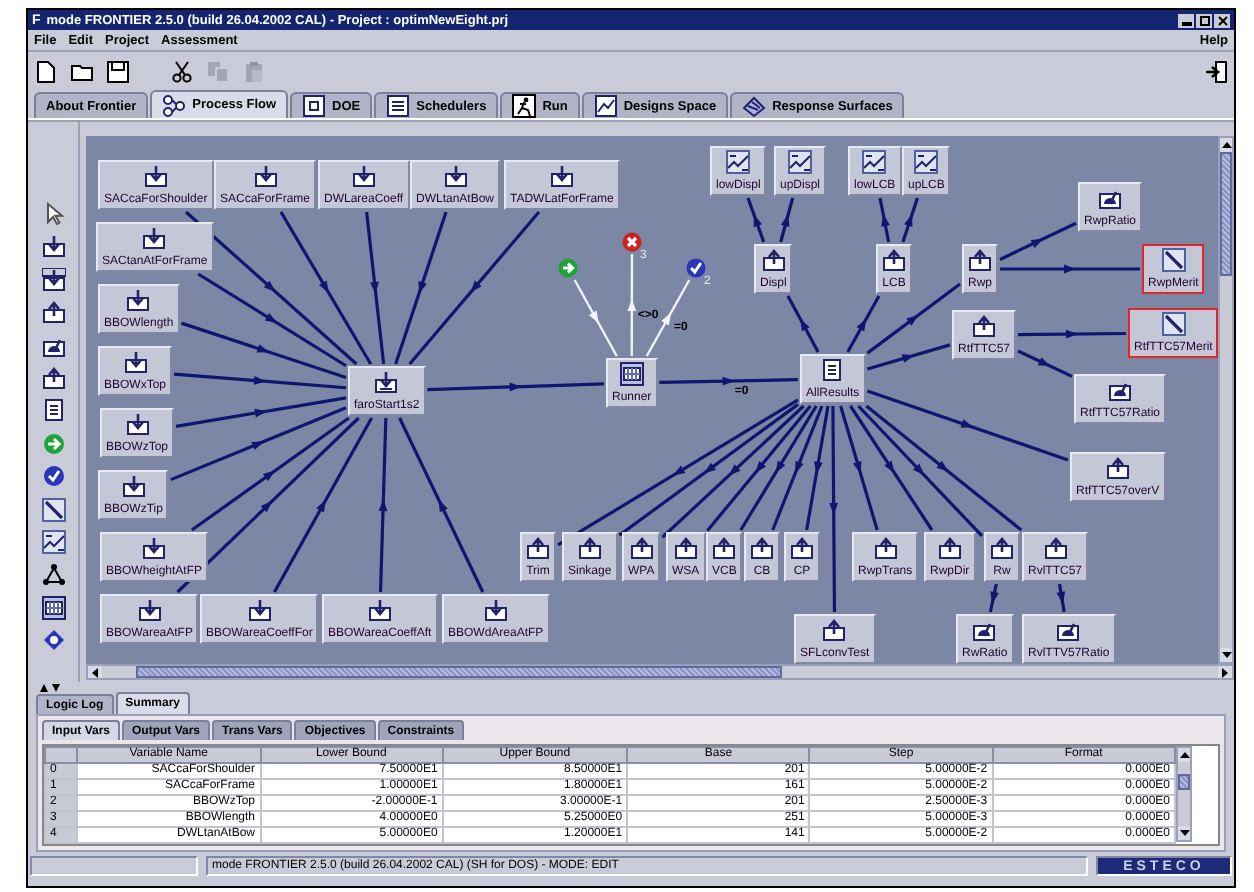 The width and height of the screenshot is (1254, 892). Describe the element at coordinates (53, 443) in the screenshot. I see `start-icon` at that location.